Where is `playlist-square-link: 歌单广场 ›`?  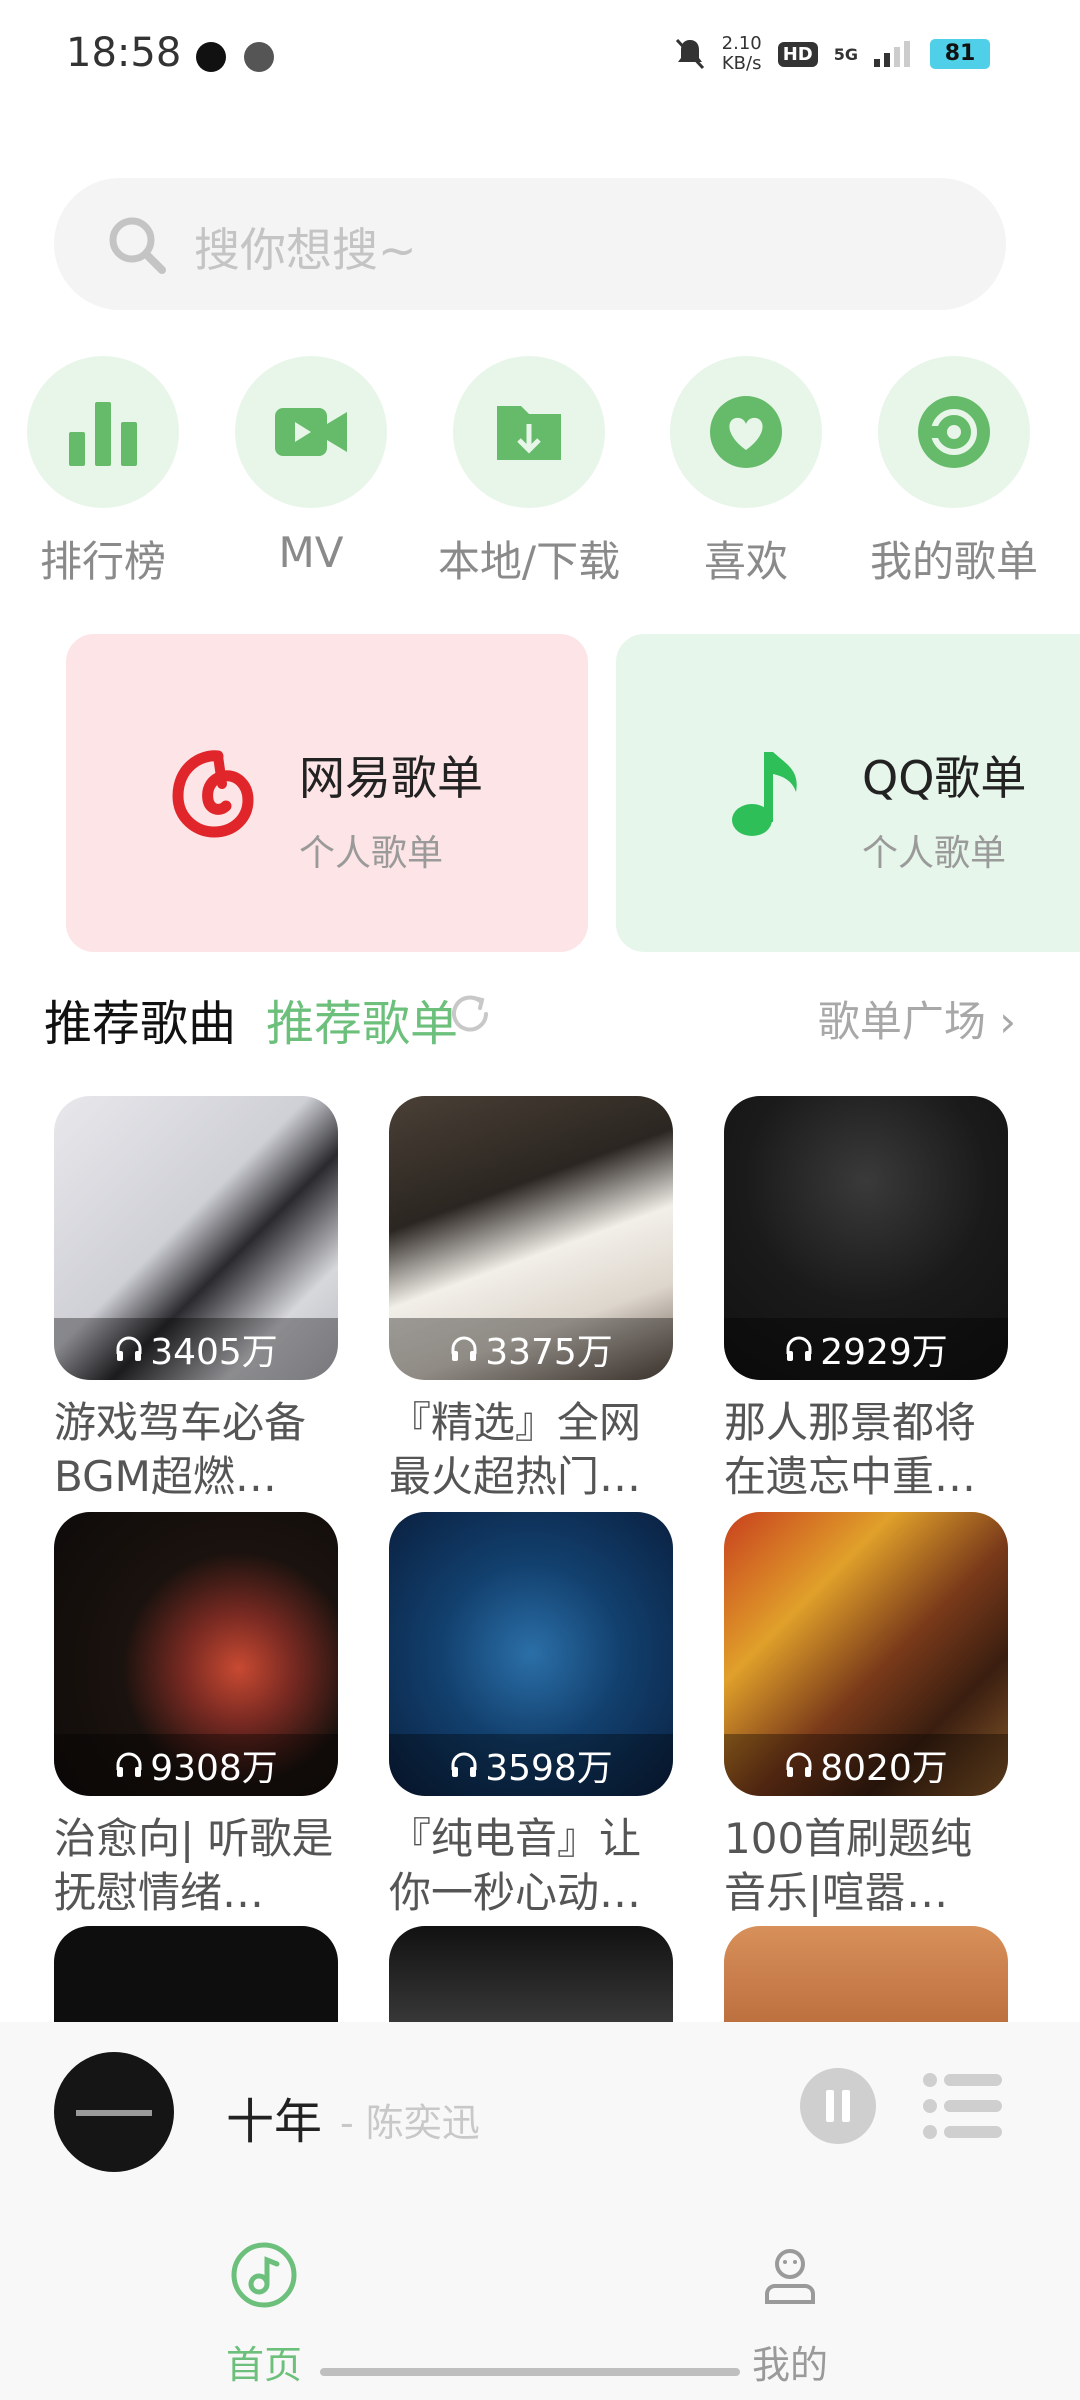 playlist-square-link: 歌单广场 › is located at coordinates (917, 1018).